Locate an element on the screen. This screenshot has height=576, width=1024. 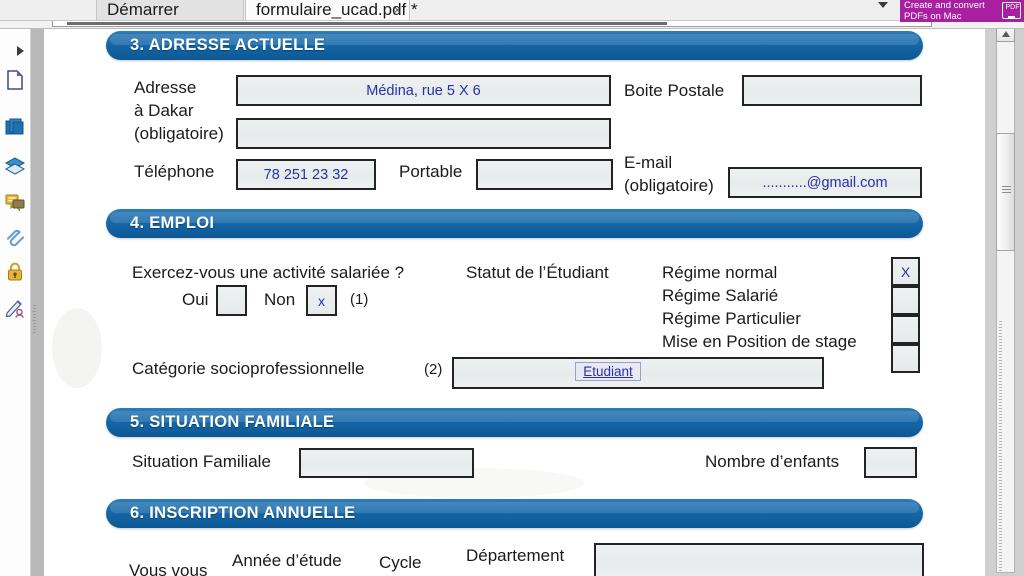
email-value: ...........@gmail.com is located at coordinates (825, 182).